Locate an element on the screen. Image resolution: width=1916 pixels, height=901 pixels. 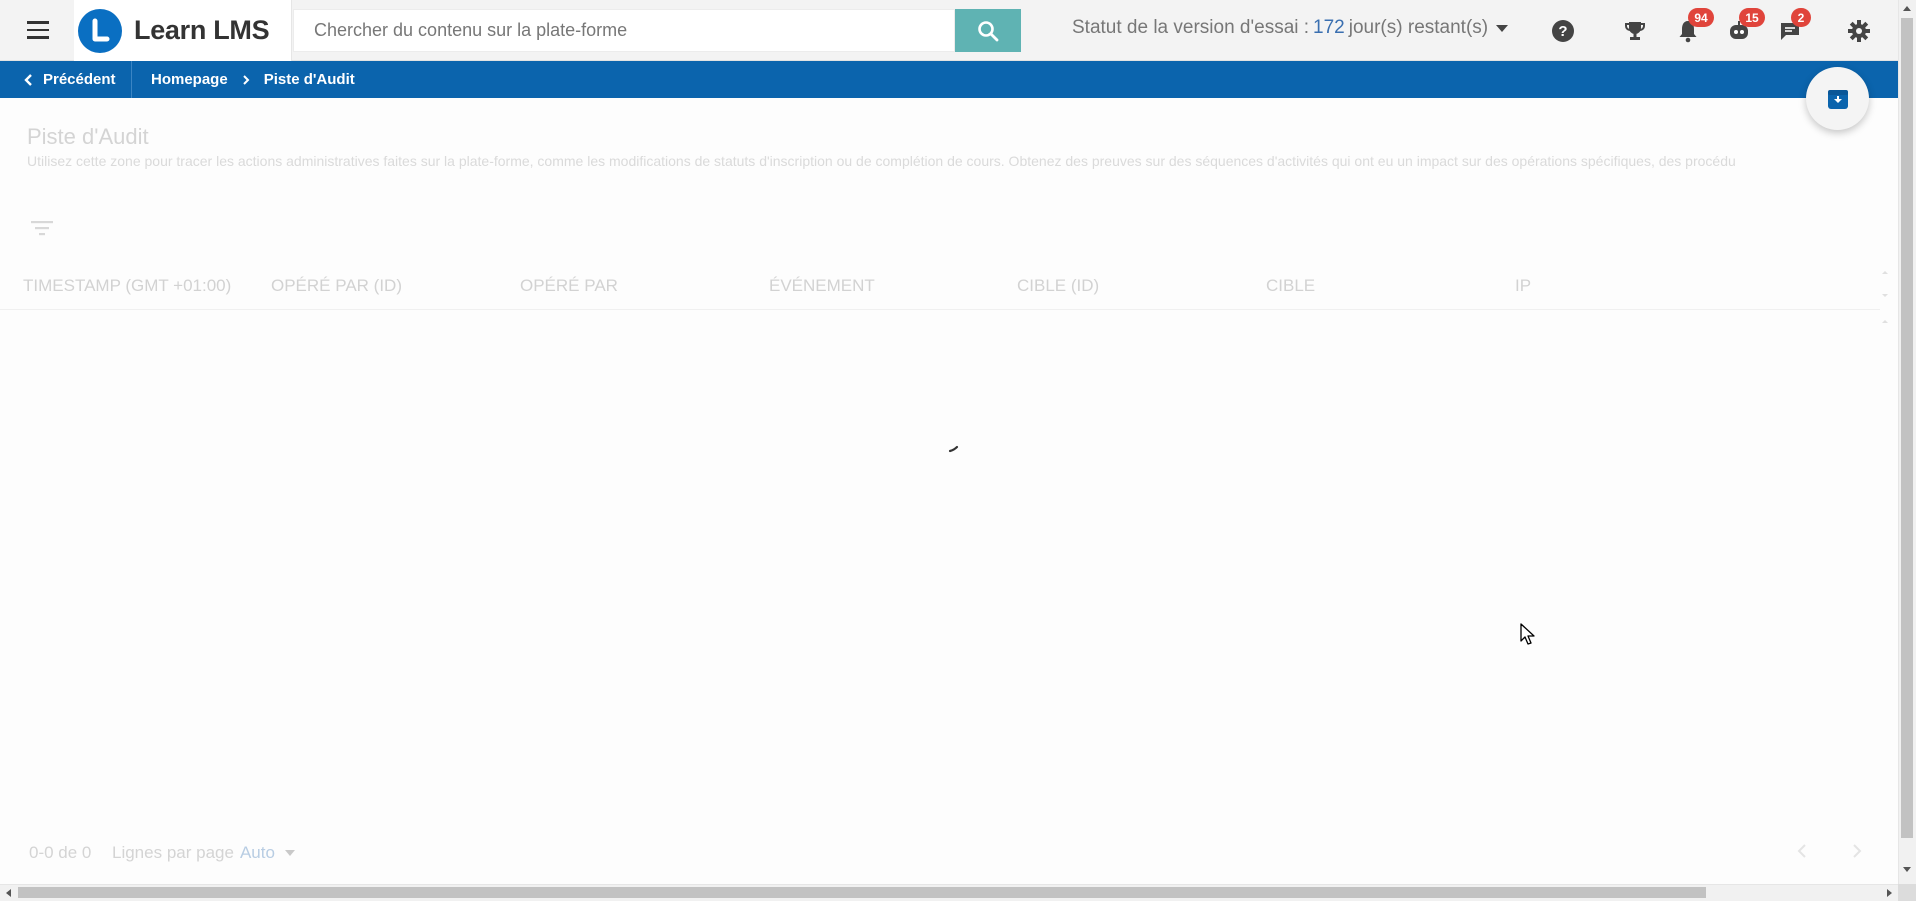
breadcrumb-item-current: Piste d'Audit is located at coordinates (309, 79).